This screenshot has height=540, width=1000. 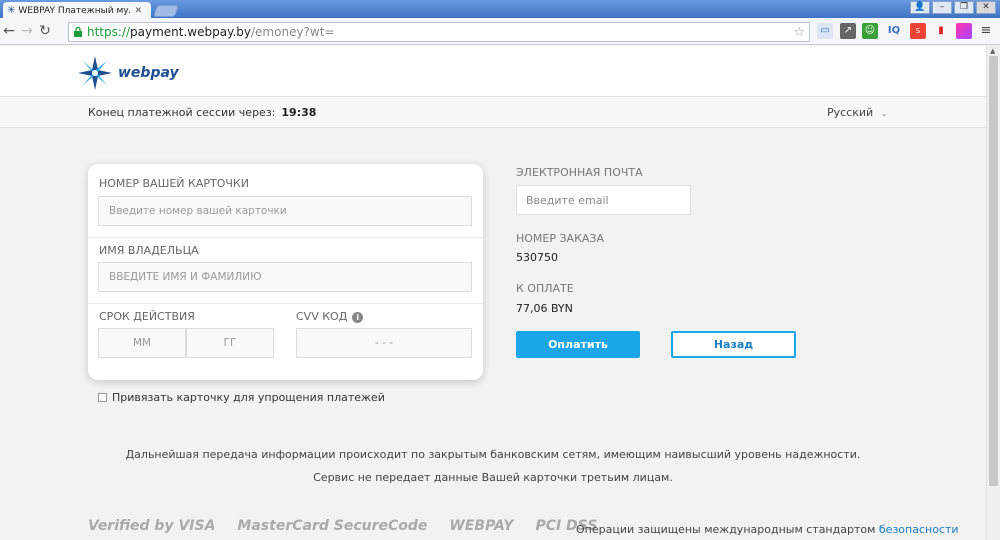 What do you see at coordinates (149, 250) in the screenshot?
I see `holder-label: ИМЯ ВЛАДЕЛЬЦА` at bounding box center [149, 250].